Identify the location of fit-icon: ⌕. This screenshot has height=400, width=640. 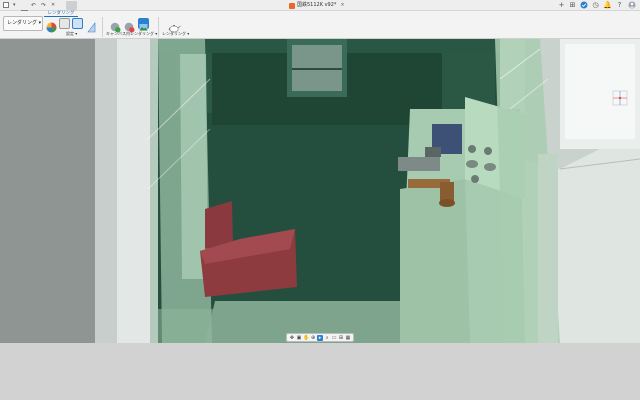
(327, 338).